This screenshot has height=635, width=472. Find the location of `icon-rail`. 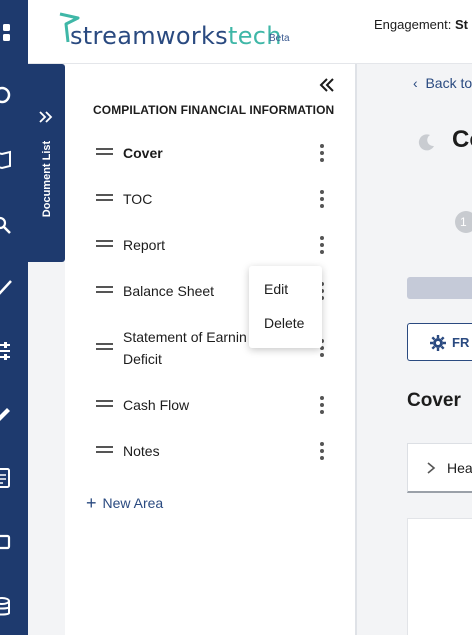

icon-rail is located at coordinates (14, 317).